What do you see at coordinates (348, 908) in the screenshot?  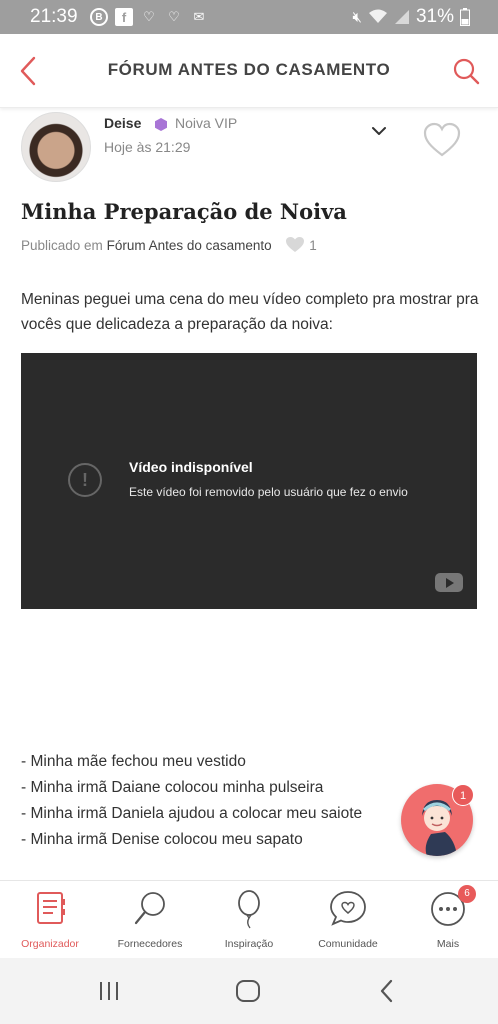 I see `chat-heart-icon` at bounding box center [348, 908].